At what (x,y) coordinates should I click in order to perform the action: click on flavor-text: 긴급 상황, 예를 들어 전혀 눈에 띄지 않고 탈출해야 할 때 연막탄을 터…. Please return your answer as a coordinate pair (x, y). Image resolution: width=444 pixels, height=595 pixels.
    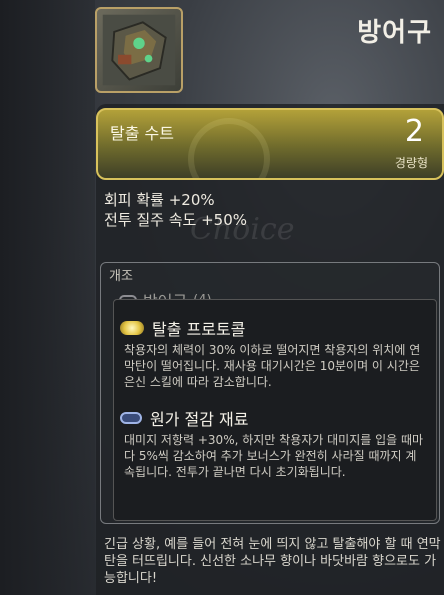
    Looking at the image, I should click on (272, 561).